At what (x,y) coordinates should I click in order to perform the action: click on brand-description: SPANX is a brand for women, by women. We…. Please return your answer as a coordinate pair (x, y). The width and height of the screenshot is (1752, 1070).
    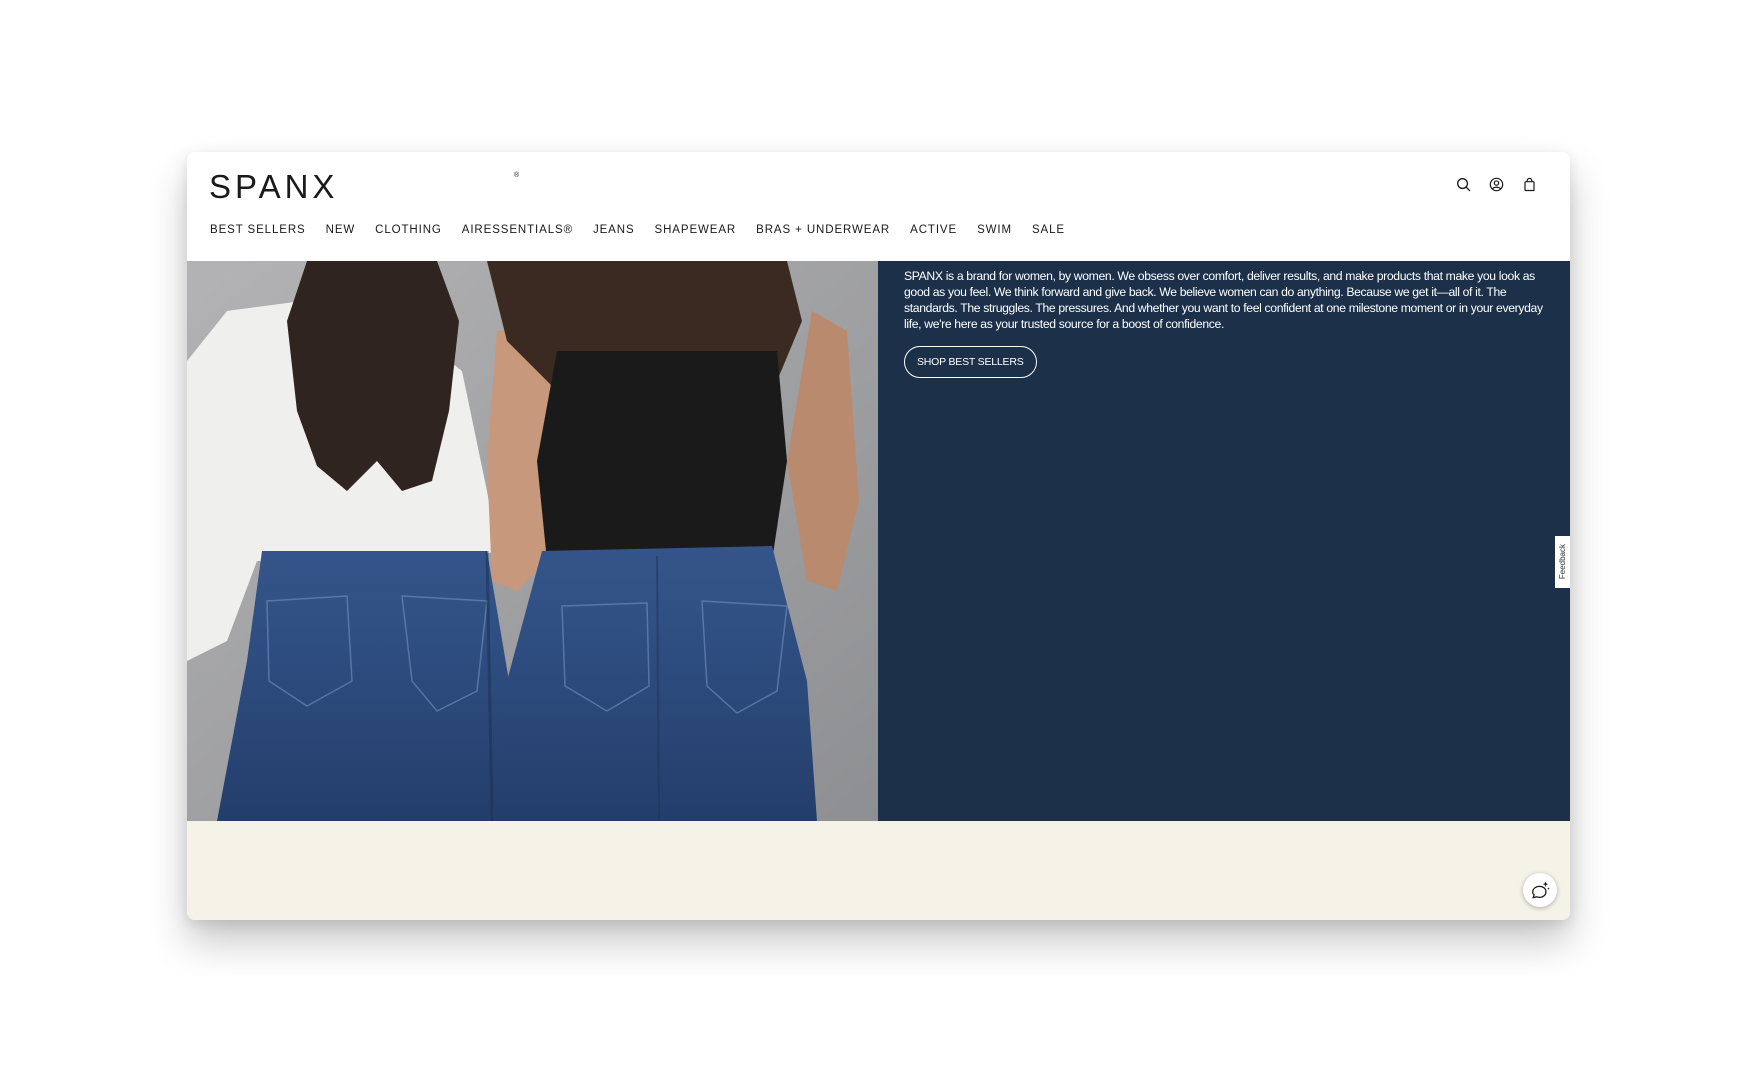
    Looking at the image, I should click on (1223, 300).